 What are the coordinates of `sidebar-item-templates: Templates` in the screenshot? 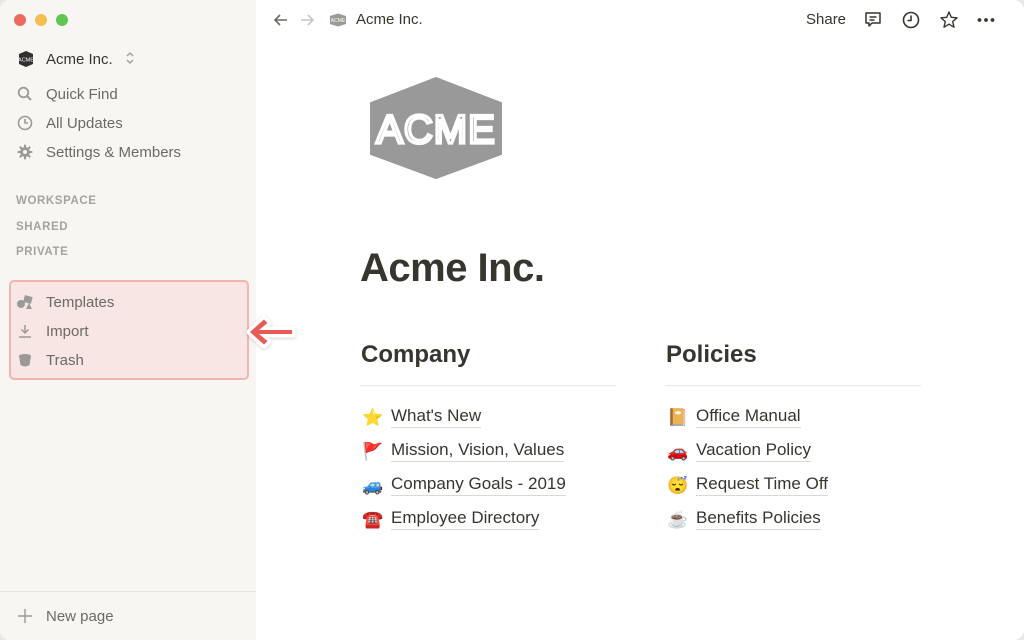 It's located at (65, 302).